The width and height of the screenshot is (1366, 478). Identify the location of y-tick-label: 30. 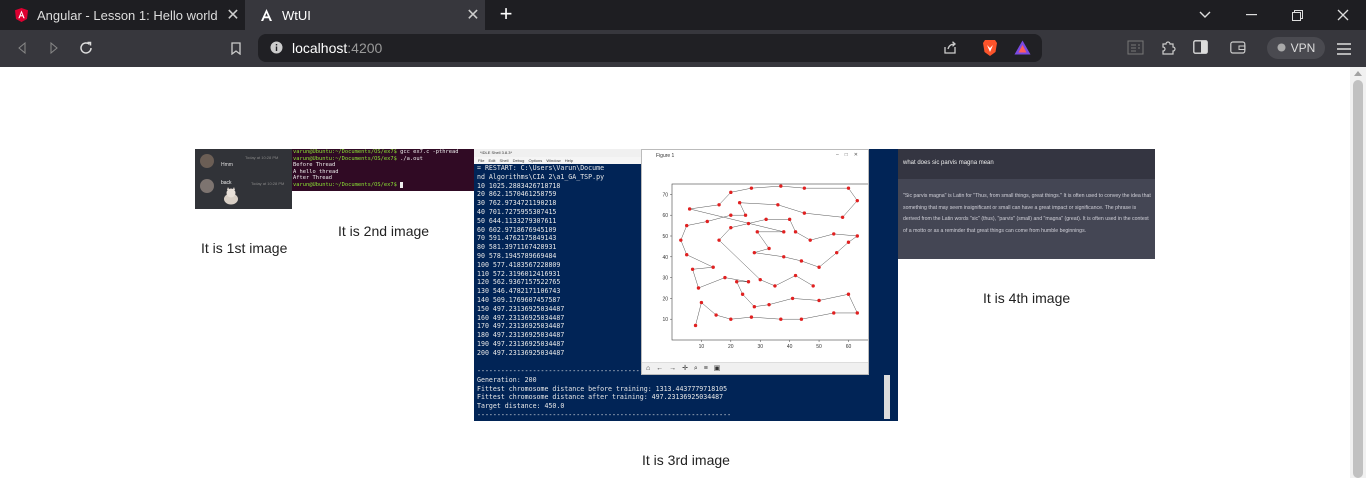
(665, 279).